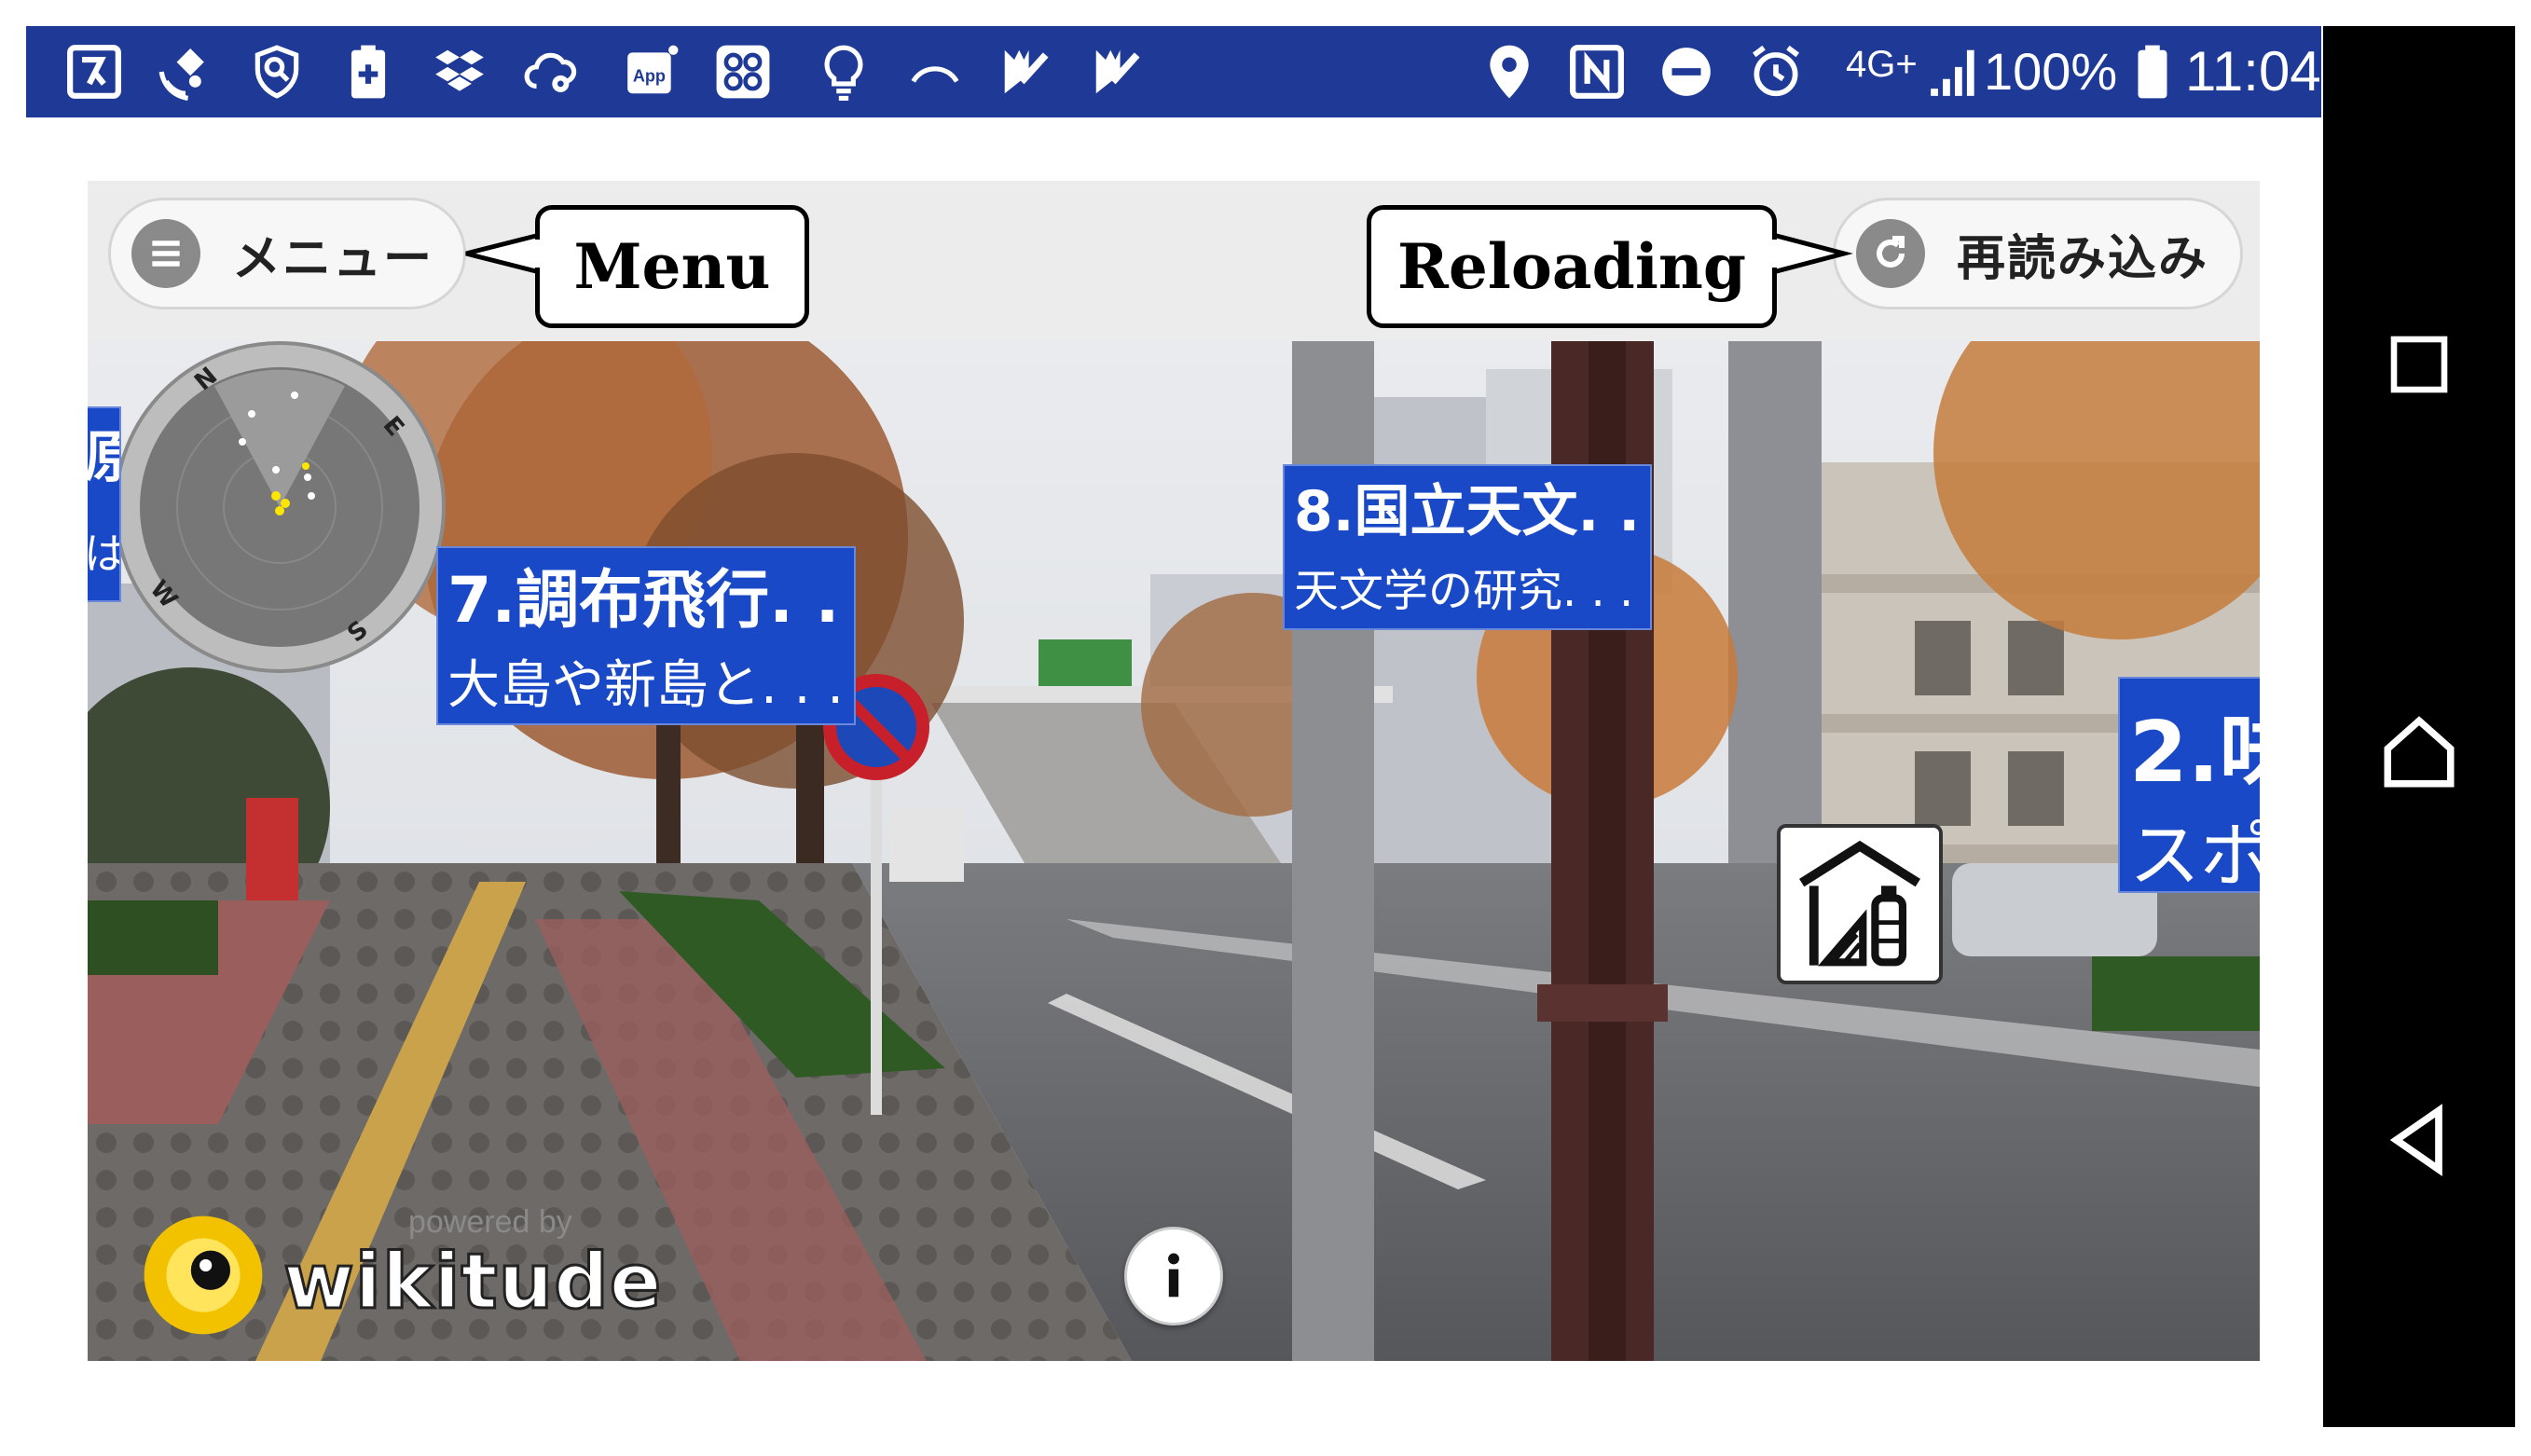  What do you see at coordinates (672, 266) in the screenshot?
I see `annotation-menu: Menu` at bounding box center [672, 266].